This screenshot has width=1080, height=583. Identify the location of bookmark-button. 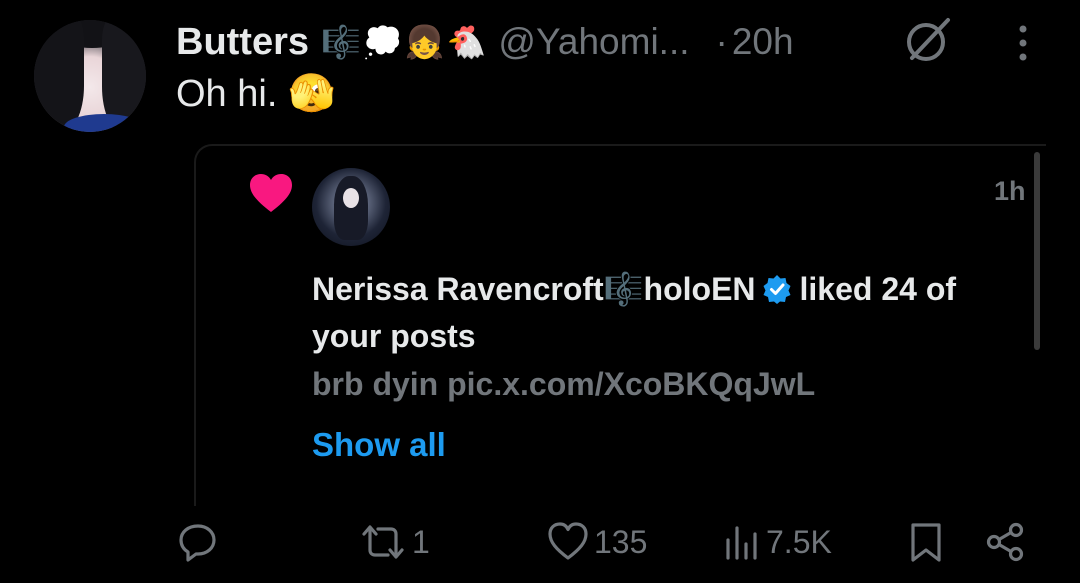
(926, 542).